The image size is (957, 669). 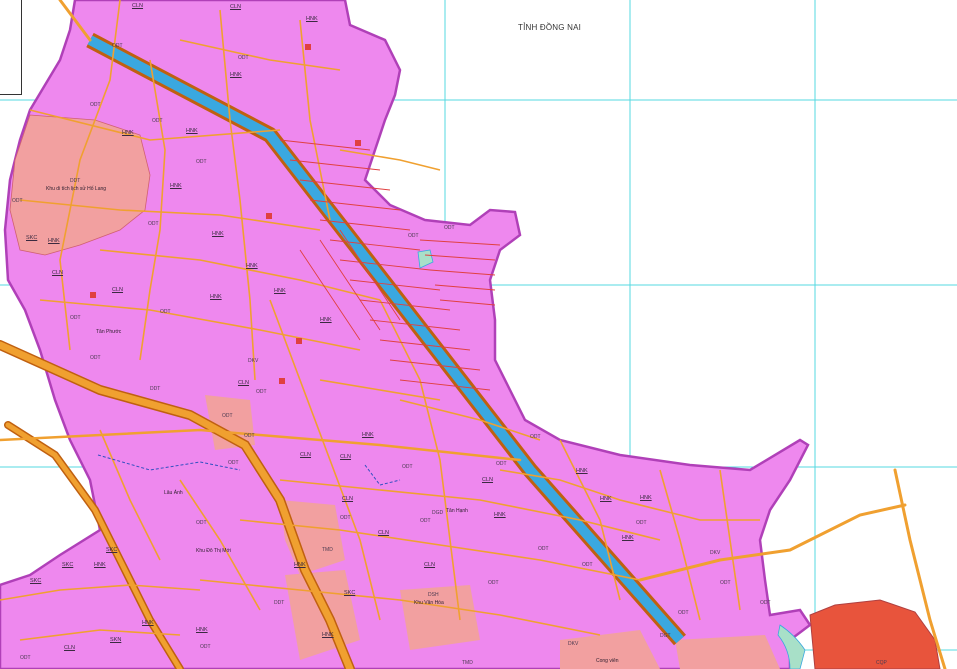 I want to click on region-label: TỈNH ĐỒNG NAI, so click(x=550, y=27).